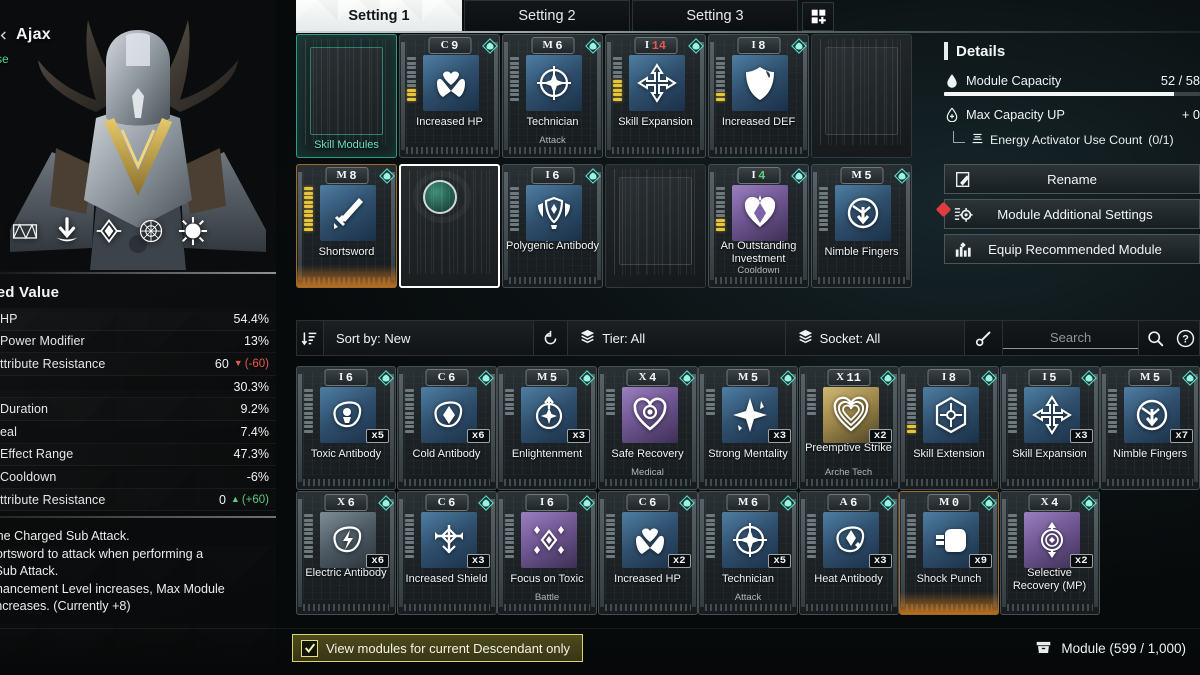 This screenshot has height=675, width=1200. What do you see at coordinates (552, 96) in the screenshot?
I see `equipped-module-card: M 6 Technician Attack` at bounding box center [552, 96].